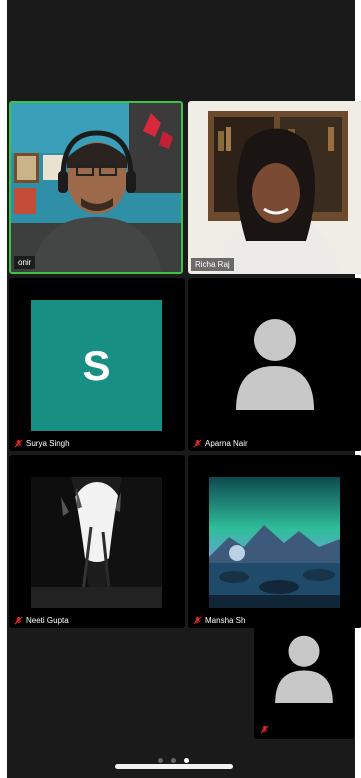 This screenshot has height=778, width=361. I want to click on participant-name: Mansha Sh, so click(225, 620).